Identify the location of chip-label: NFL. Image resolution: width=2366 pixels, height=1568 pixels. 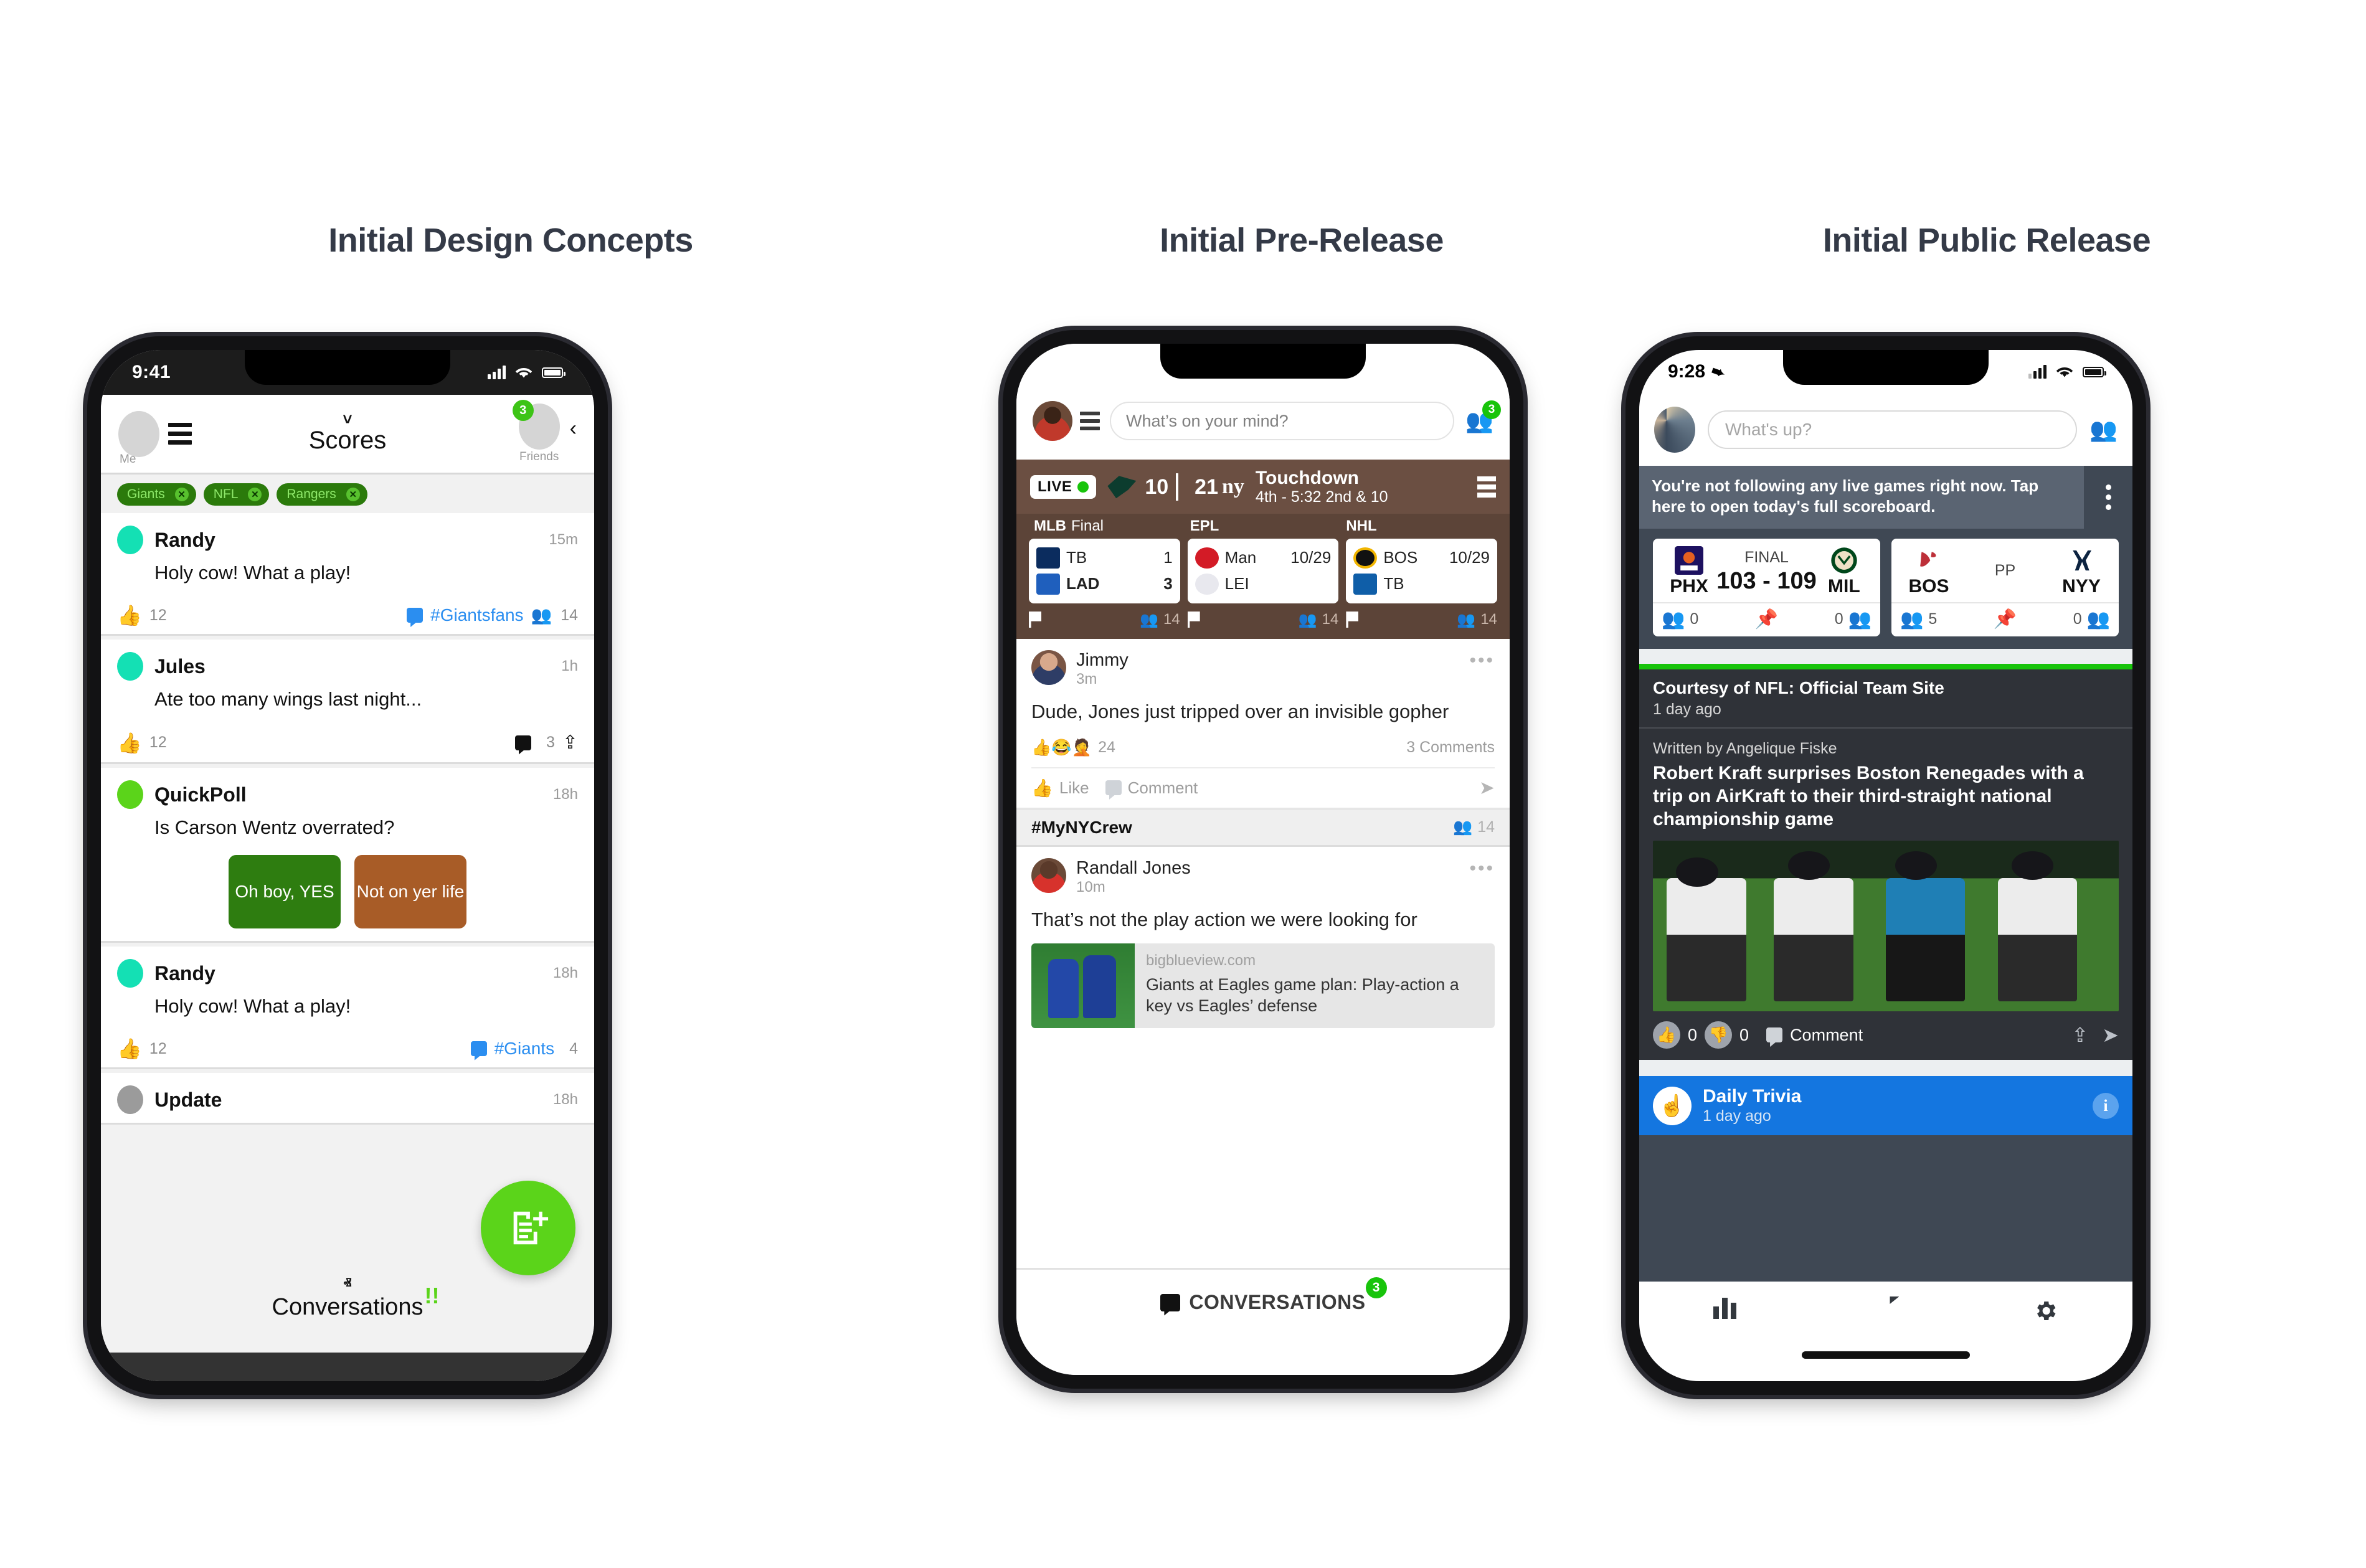
(226, 494).